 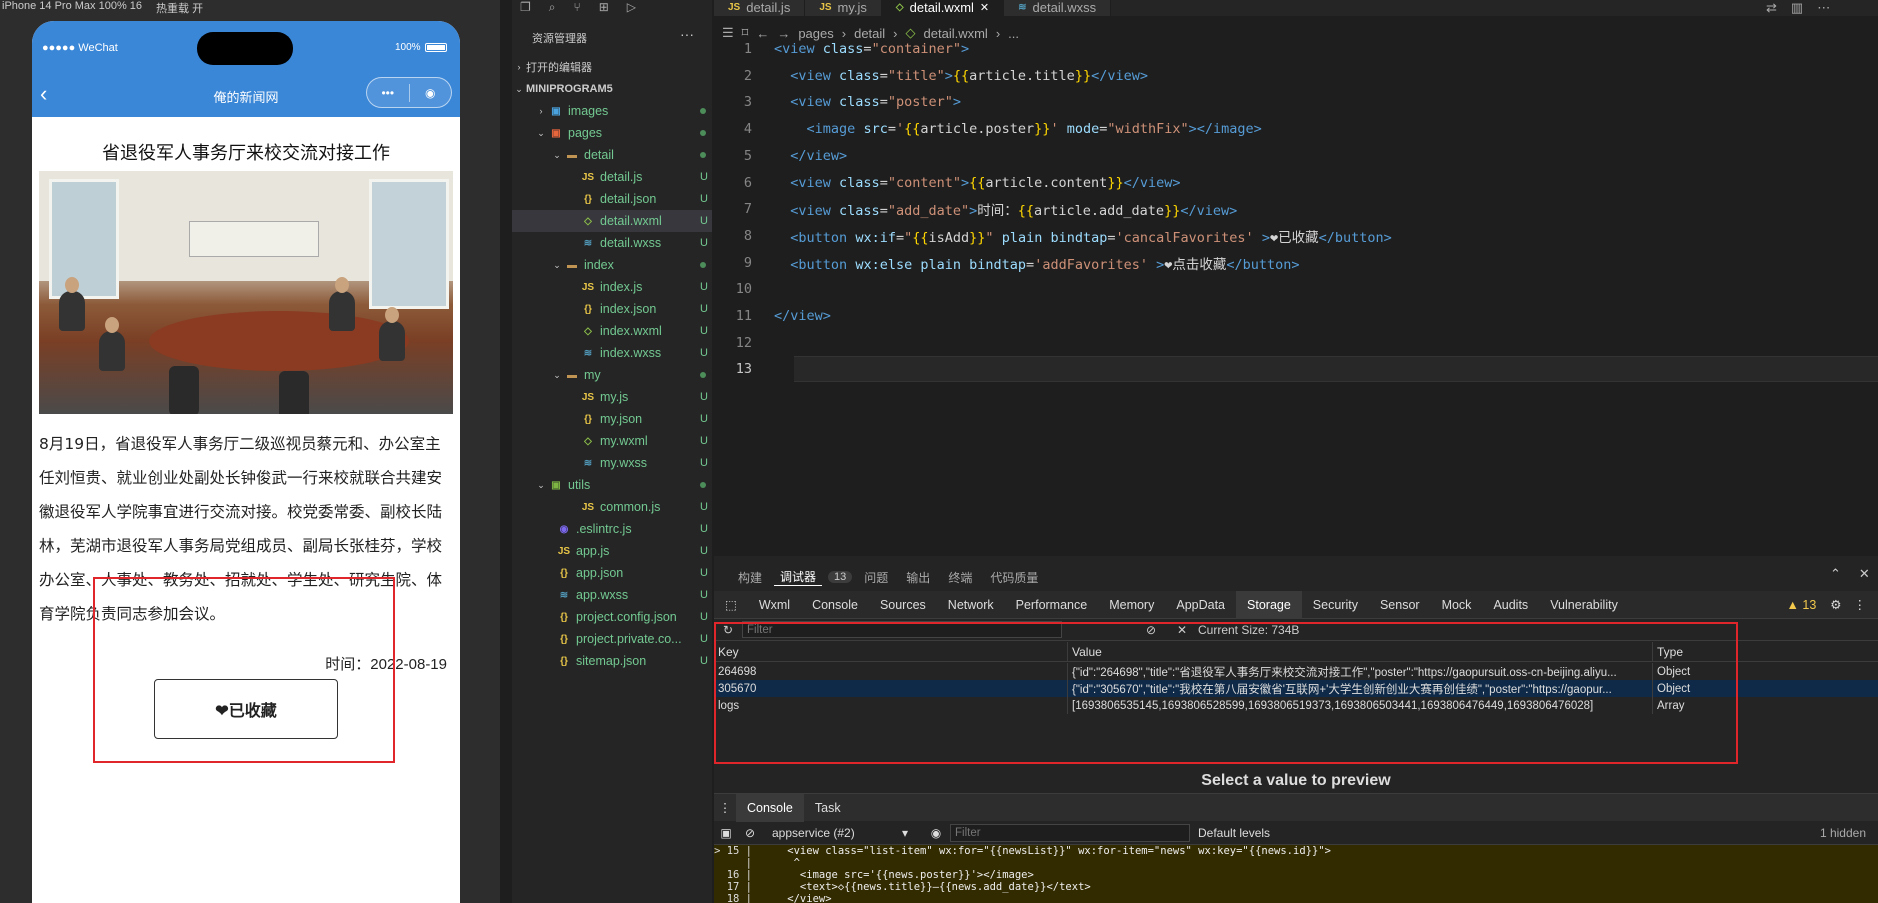 What do you see at coordinates (246, 709) in the screenshot?
I see `favorite-button: ❤已收藏` at bounding box center [246, 709].